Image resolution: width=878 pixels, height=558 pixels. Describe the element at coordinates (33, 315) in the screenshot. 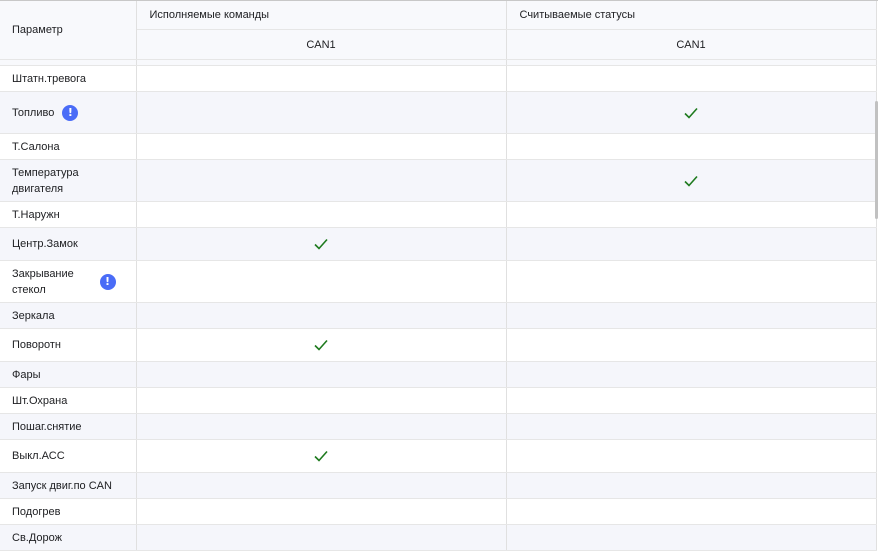

I see `param-label: Зеркала` at that location.